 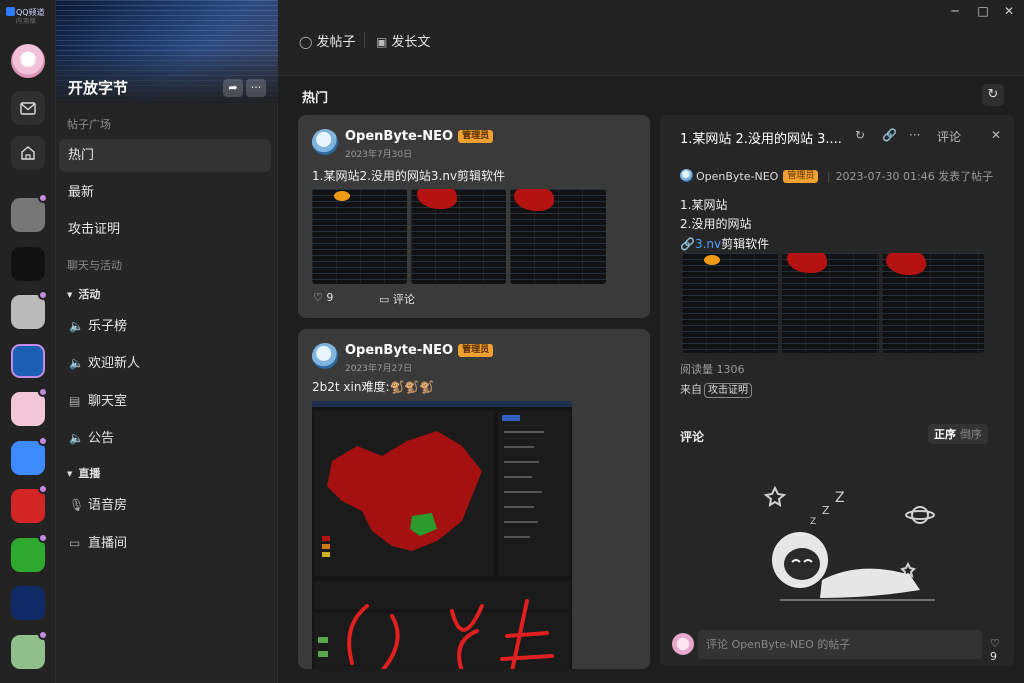 I want to click on guild-catgirl-icon, so click(x=28, y=409).